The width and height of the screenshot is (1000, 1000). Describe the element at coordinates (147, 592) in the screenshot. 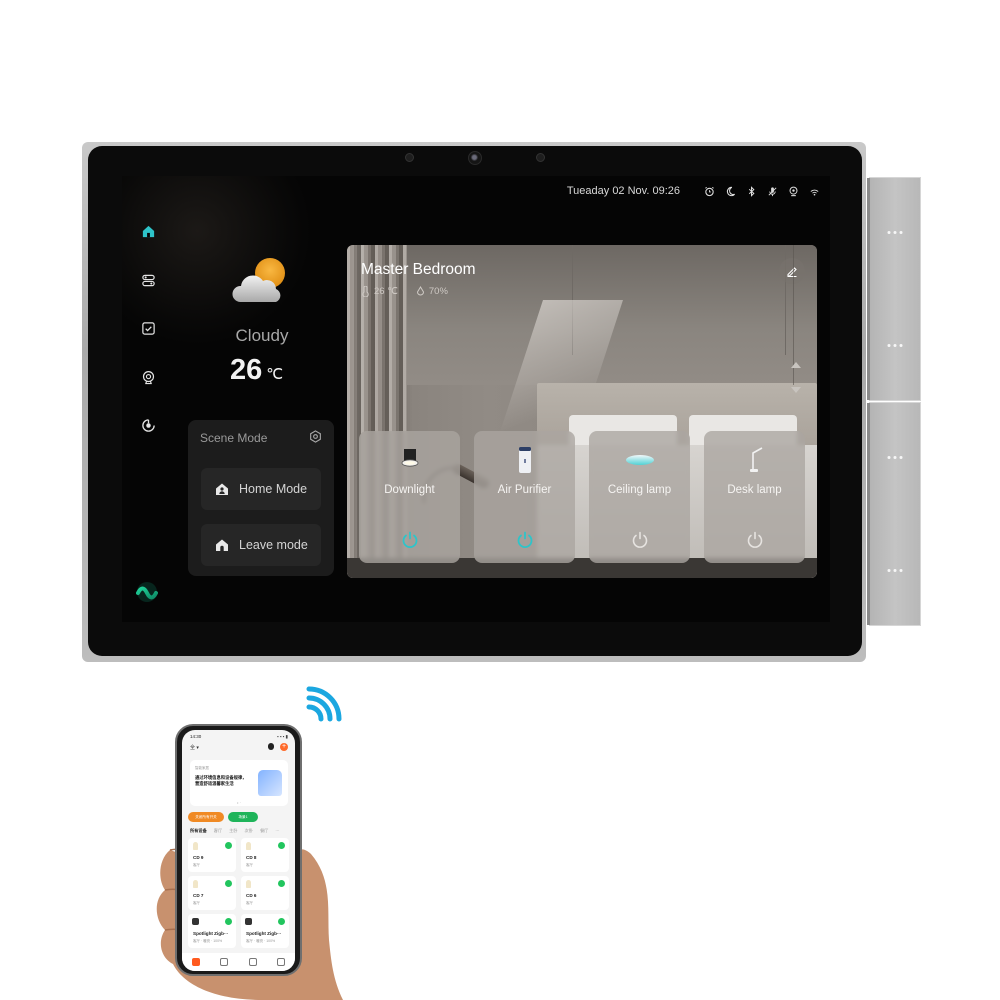

I see `brand-logo-icon` at that location.